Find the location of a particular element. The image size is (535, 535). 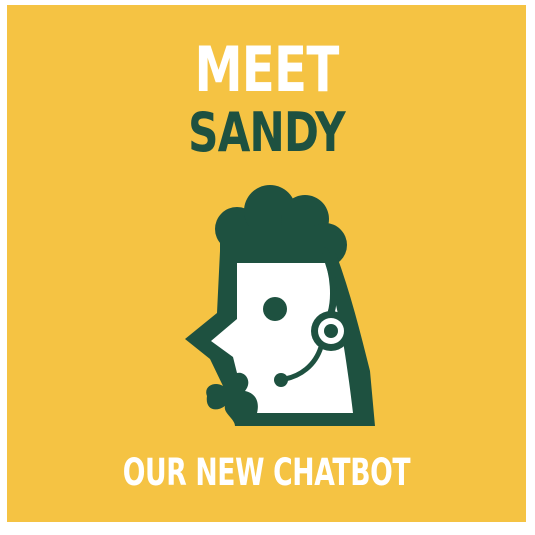

headset-earpiece is located at coordinates (331, 331).